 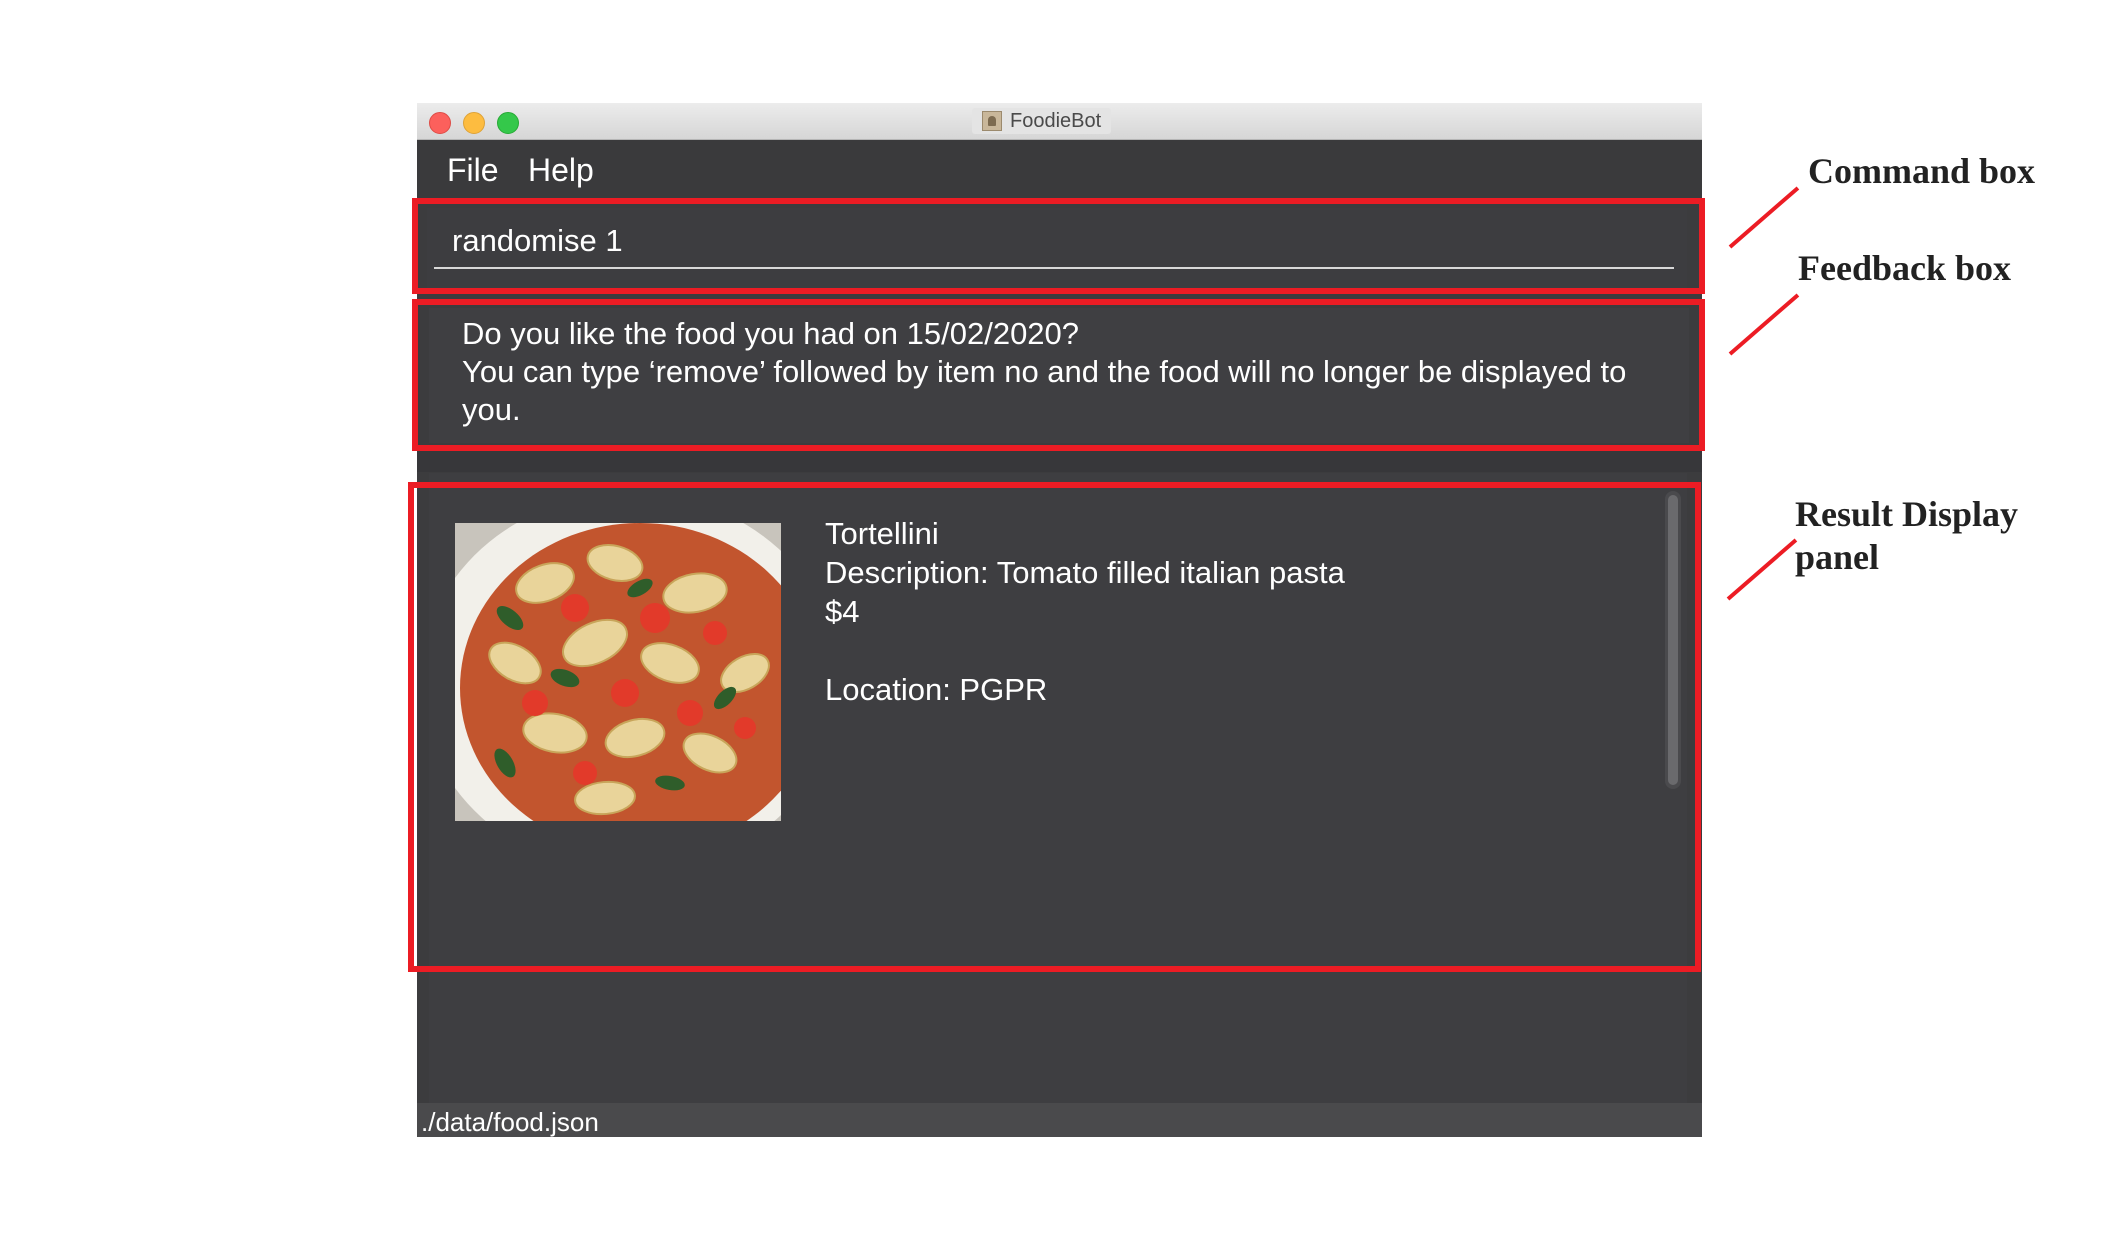 I want to click on feedback-box-highlight, so click(x=1058, y=375).